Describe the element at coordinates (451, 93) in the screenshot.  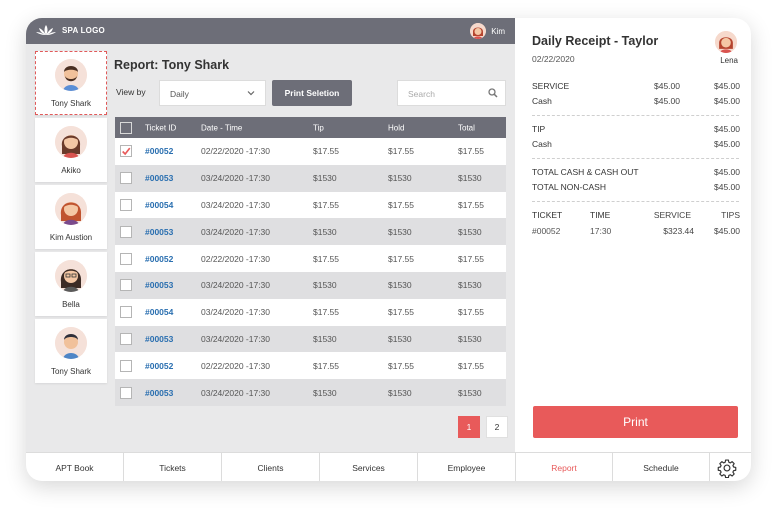
I see `search-input: Search` at that location.